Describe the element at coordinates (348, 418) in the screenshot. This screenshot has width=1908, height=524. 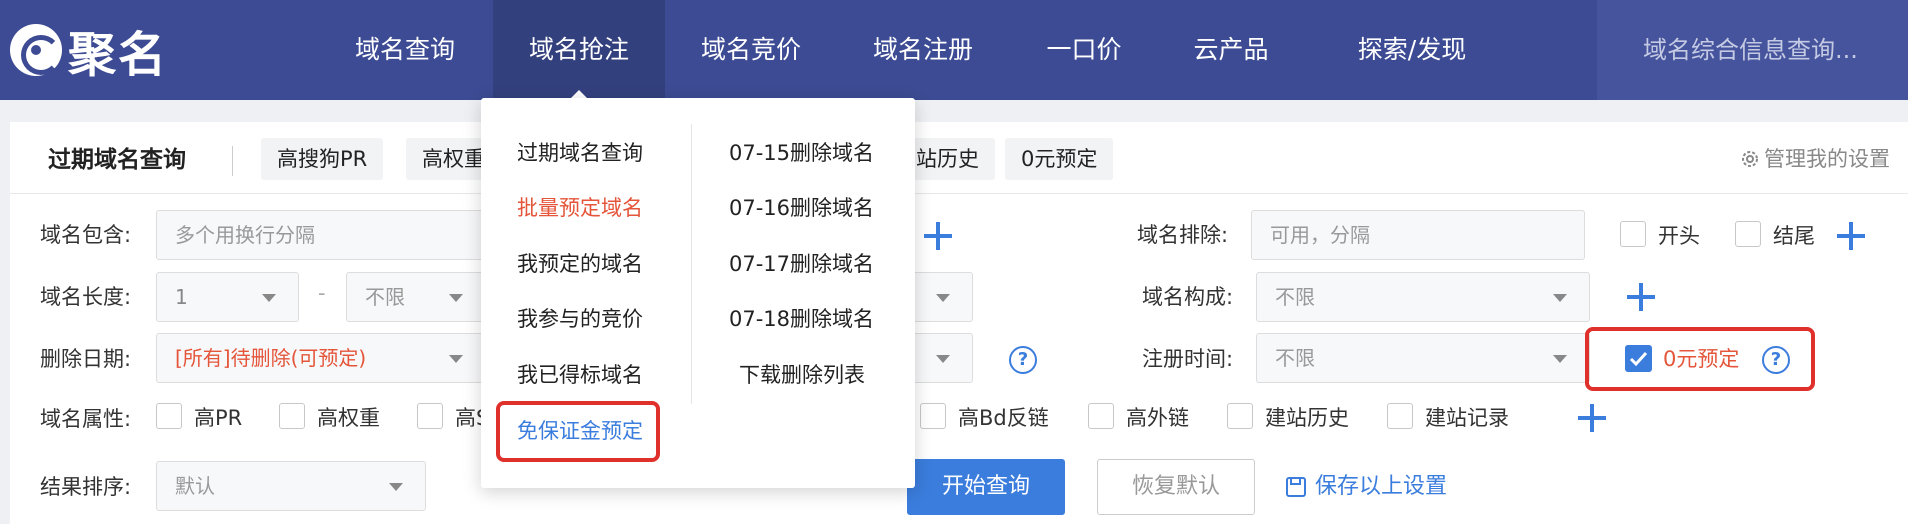
I see `attr-label-high-weight: 高权重` at that location.